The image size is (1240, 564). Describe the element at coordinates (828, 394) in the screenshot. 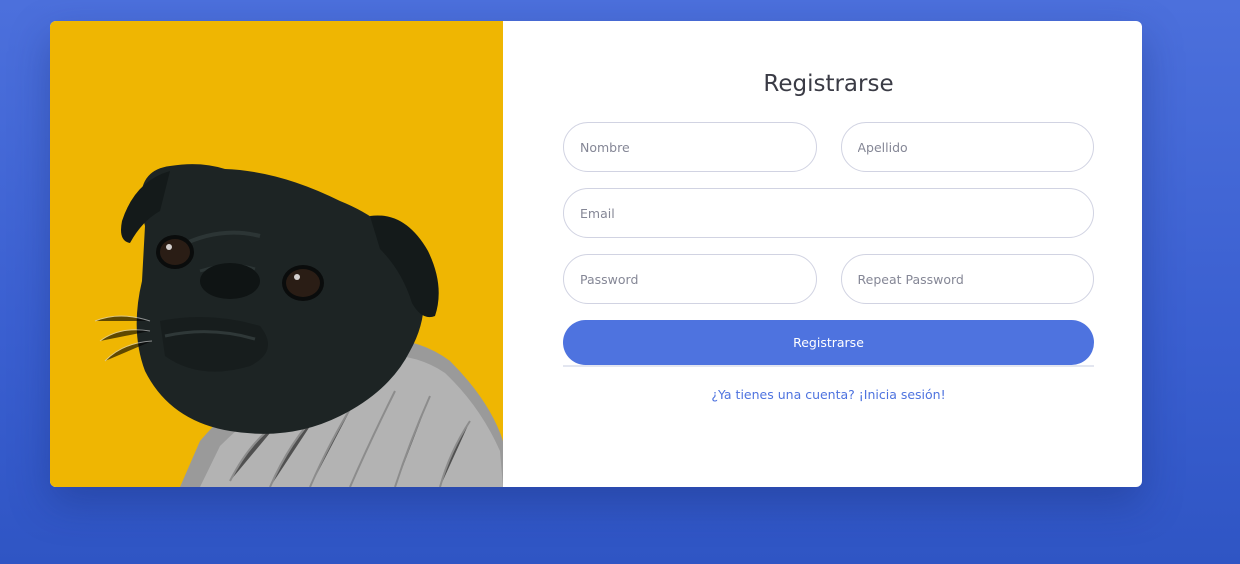

I see `login-link: ¿Ya tienes una cuenta? ¡Inicia sesión!` at that location.